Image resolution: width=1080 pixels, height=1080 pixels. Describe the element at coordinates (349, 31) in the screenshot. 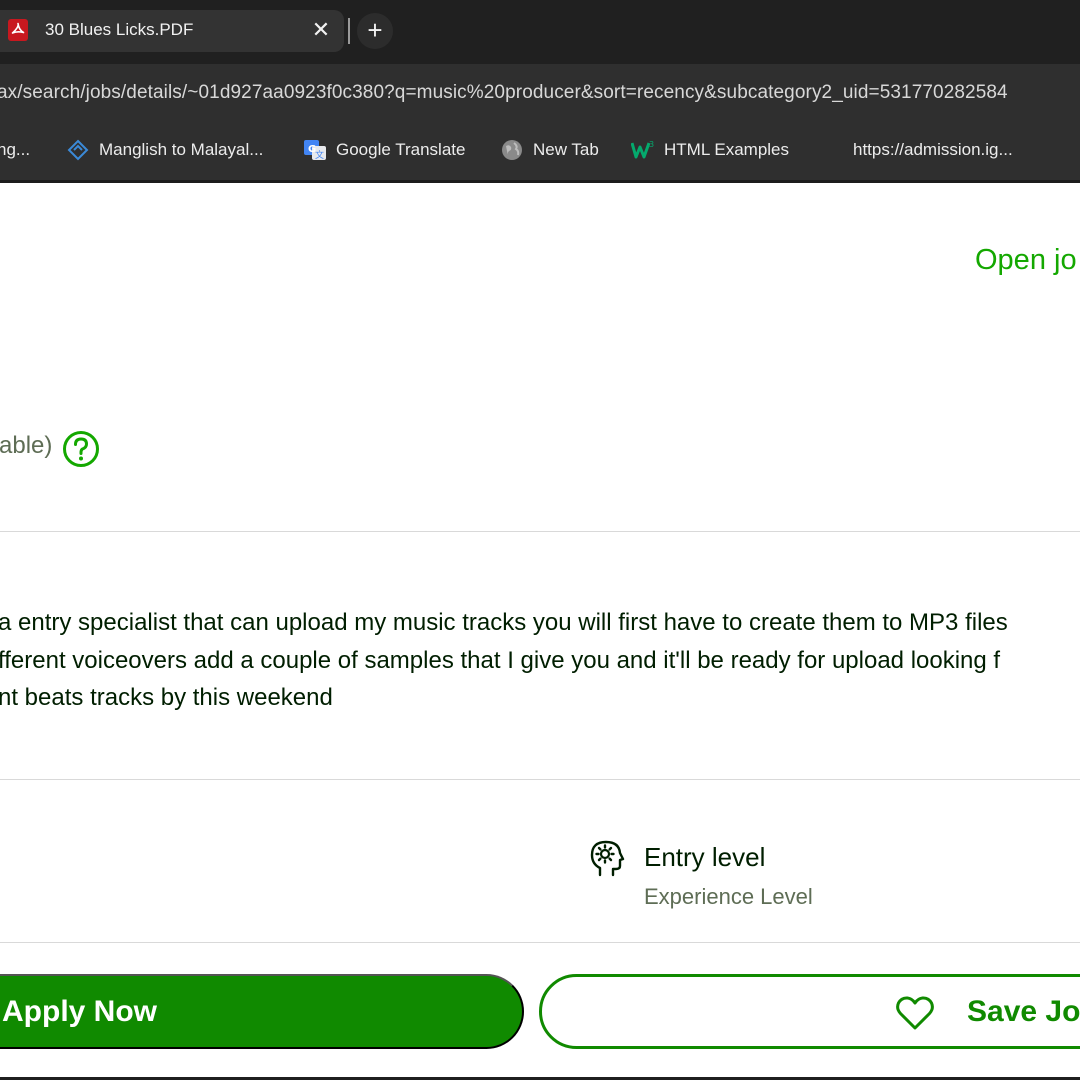

I see `tab-separator` at that location.